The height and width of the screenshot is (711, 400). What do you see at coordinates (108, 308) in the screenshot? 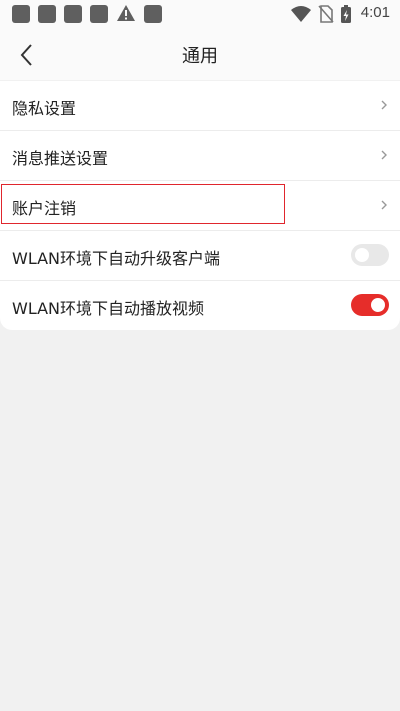
I see `row-label: WLAN环境下自动播放视频` at bounding box center [108, 308].